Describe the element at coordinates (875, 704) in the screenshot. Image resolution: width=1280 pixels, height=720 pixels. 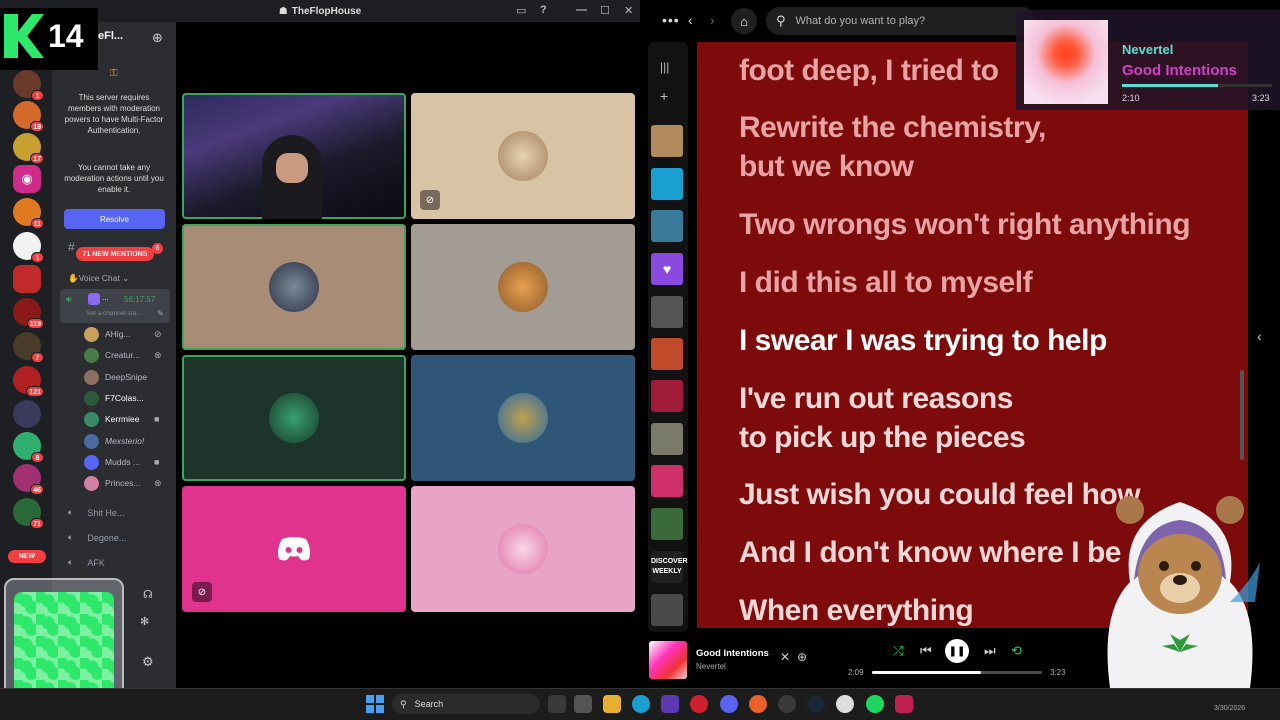
I see `spotify-taskbar-icon` at that location.